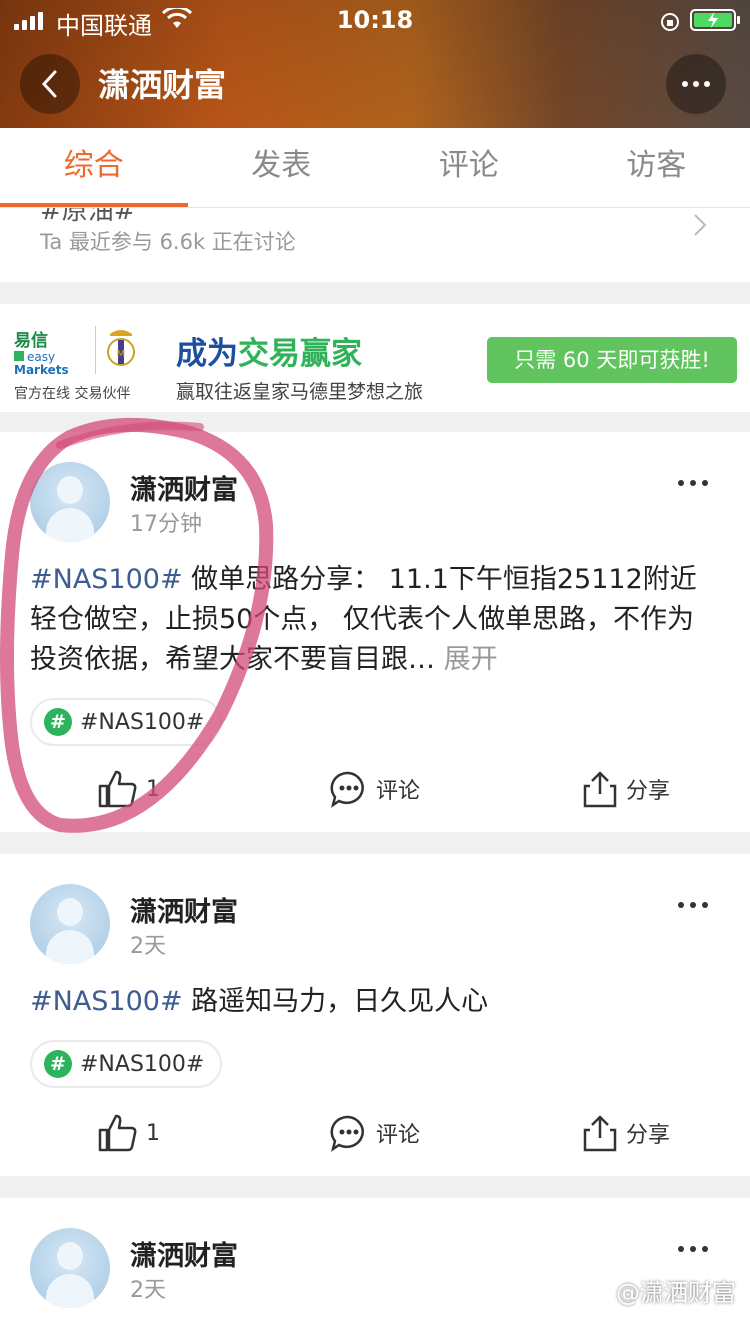 The height and width of the screenshot is (1334, 750). I want to click on topic-title: #原油#, so click(88, 217).